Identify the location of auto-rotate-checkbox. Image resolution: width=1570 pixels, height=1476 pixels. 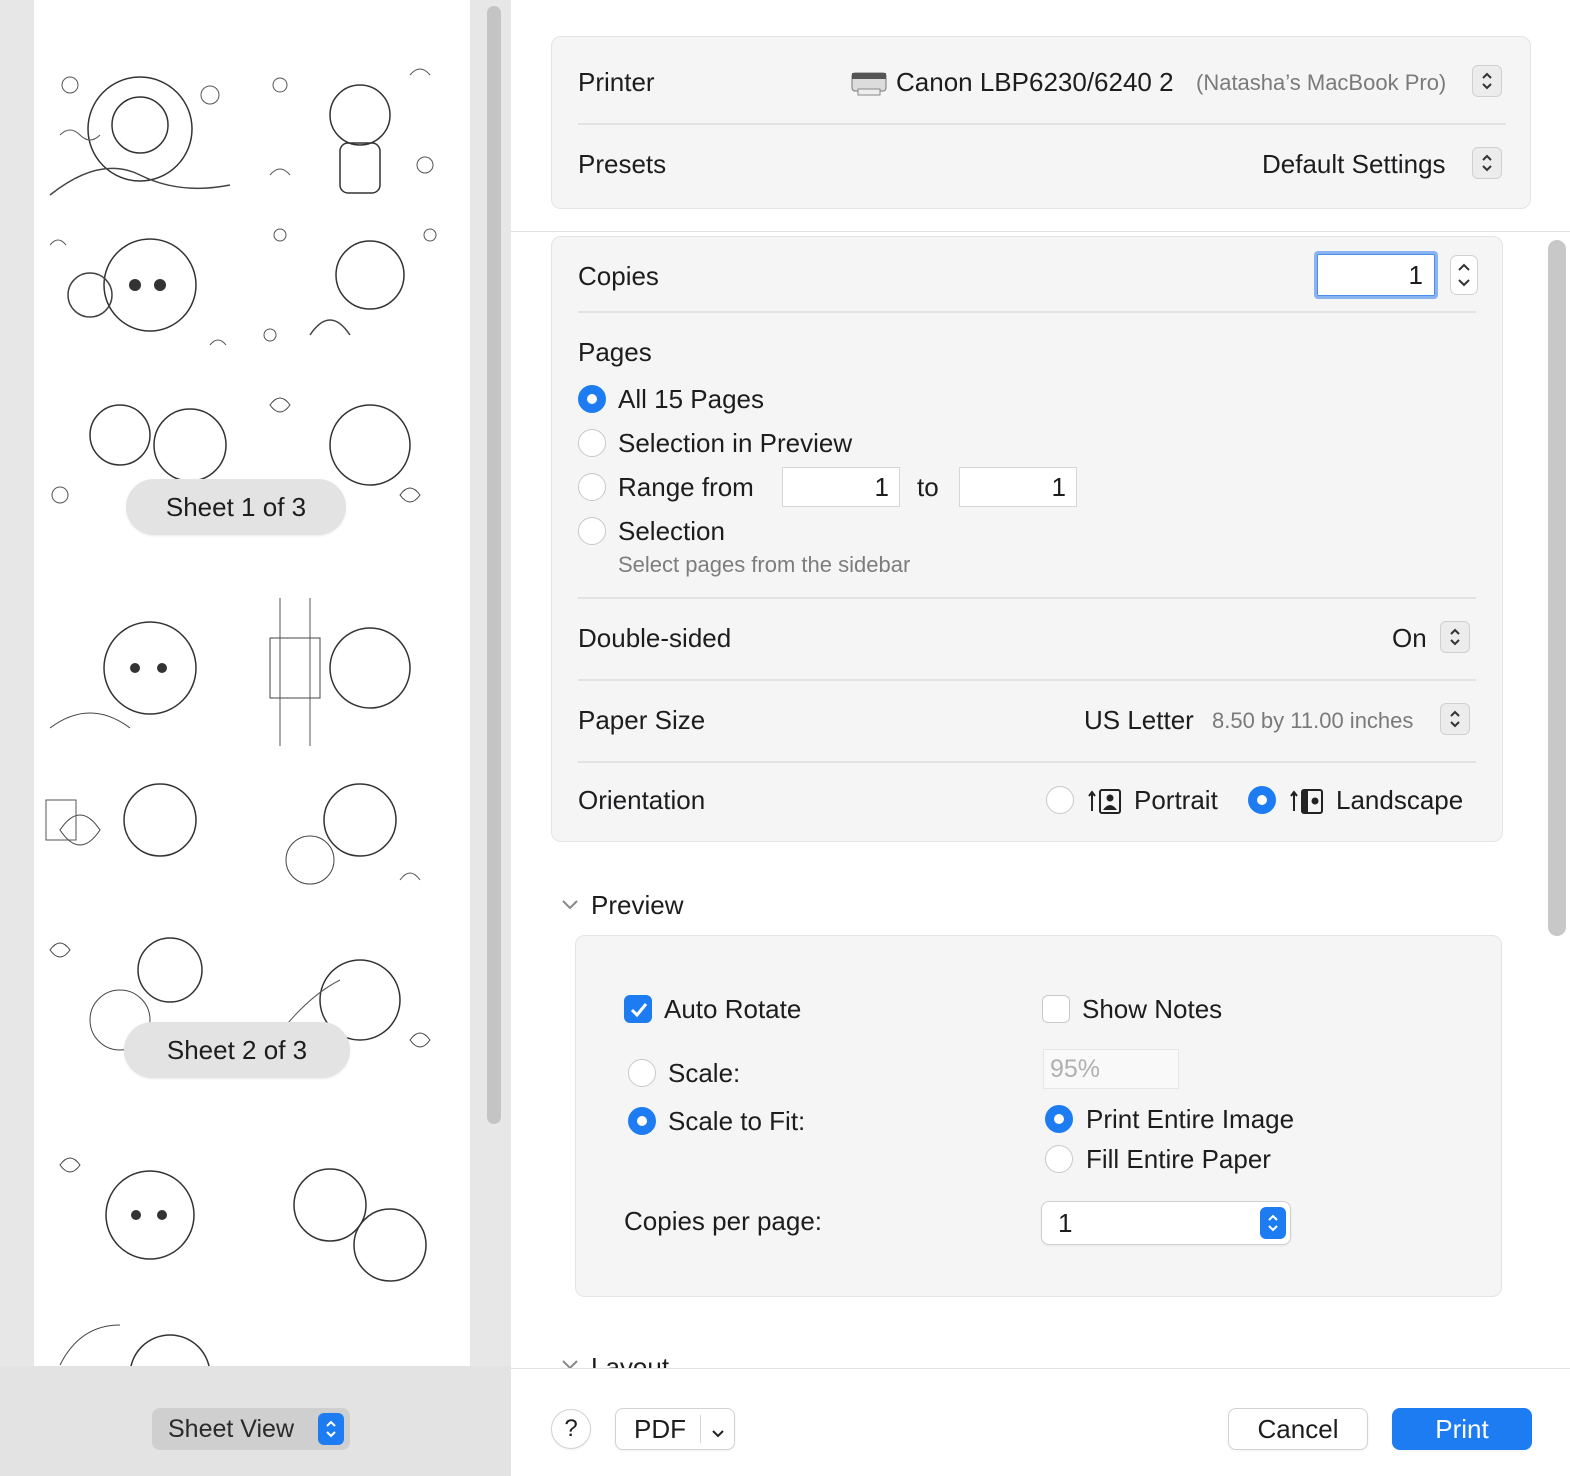
(638, 1009).